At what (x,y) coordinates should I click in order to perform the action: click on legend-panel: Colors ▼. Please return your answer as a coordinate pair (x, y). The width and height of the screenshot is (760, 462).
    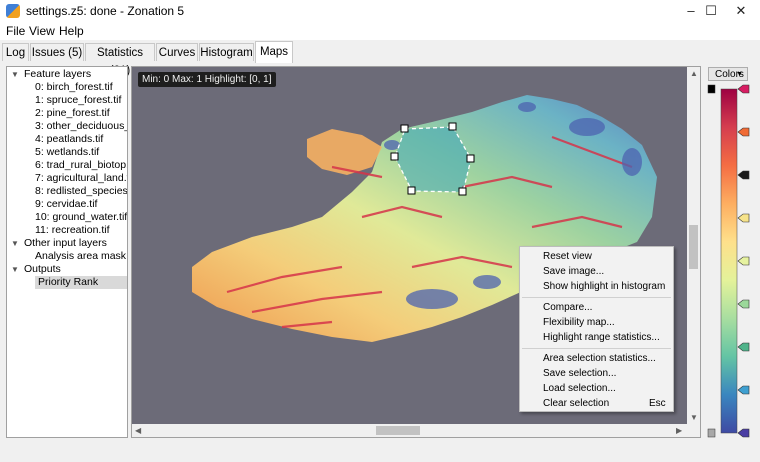
    Looking at the image, I should click on (729, 252).